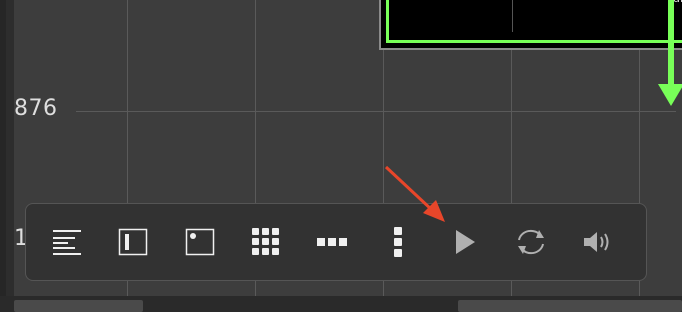 This screenshot has height=312, width=682. What do you see at coordinates (78, 306) in the screenshot?
I see `scrollbar-thumb-left` at bounding box center [78, 306].